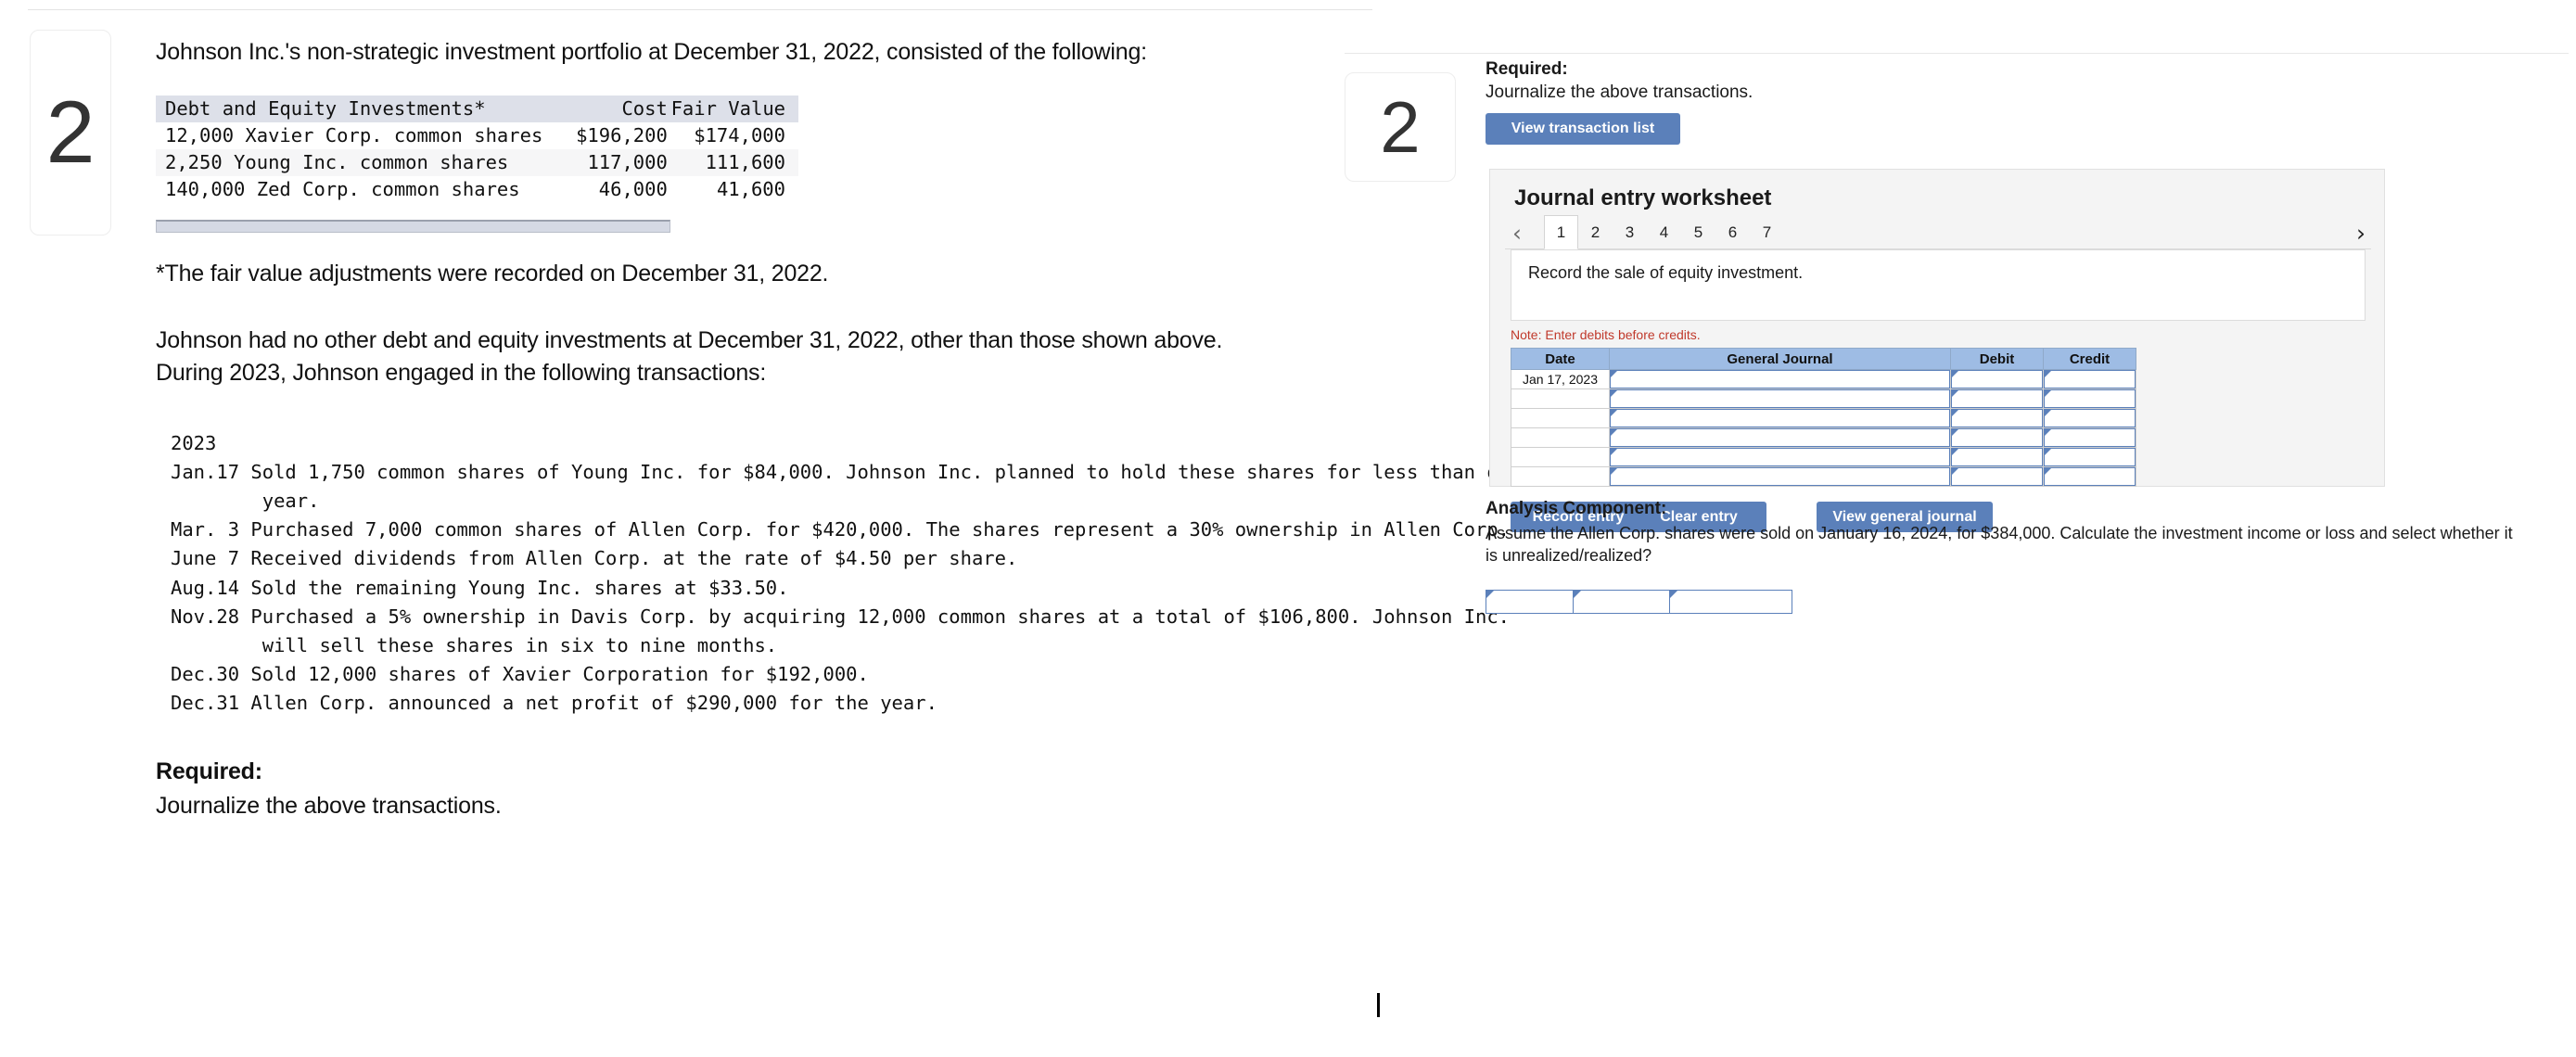  Describe the element at coordinates (1378, 1005) in the screenshot. I see `text-cursor` at that location.